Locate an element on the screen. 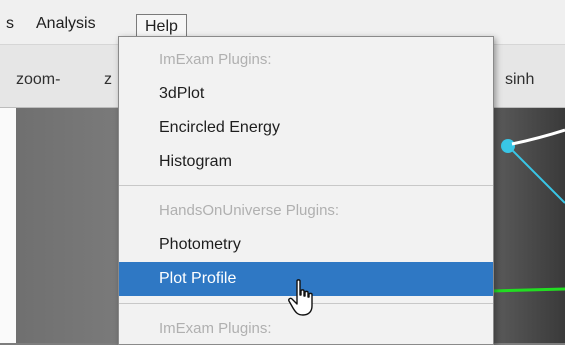 The width and height of the screenshot is (565, 345). hand-pointer-icon is located at coordinates (300, 297).